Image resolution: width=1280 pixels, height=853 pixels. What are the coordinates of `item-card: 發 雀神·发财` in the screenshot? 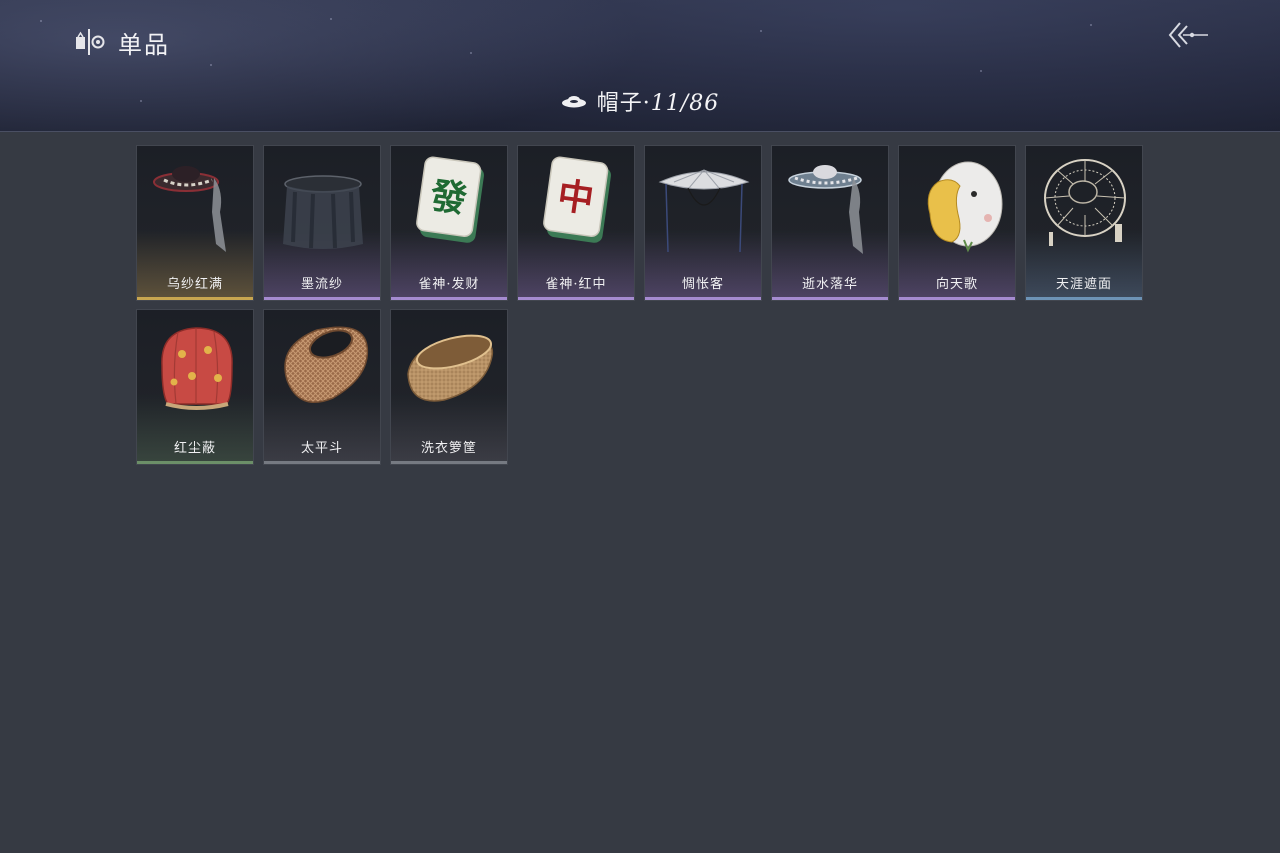 It's located at (449, 223).